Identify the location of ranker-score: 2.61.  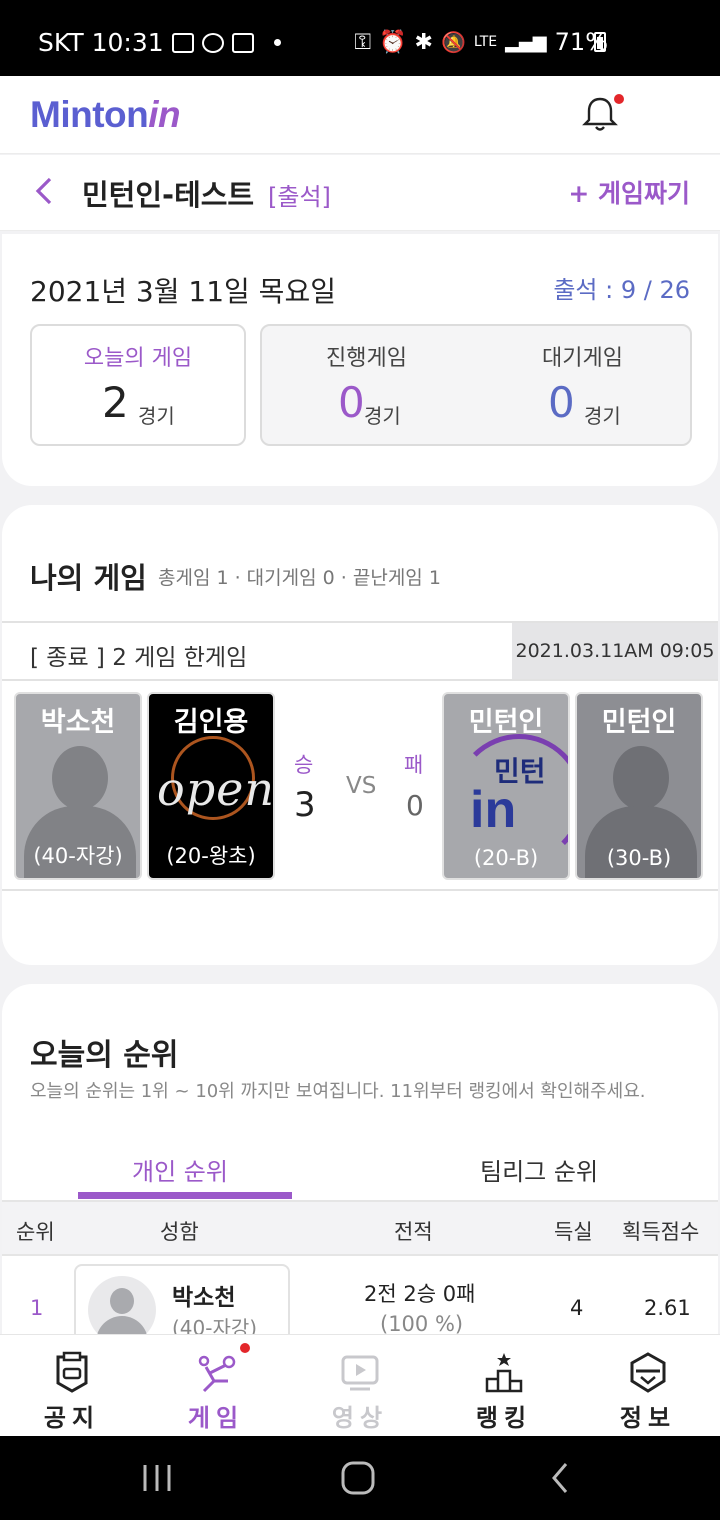
(667, 1308).